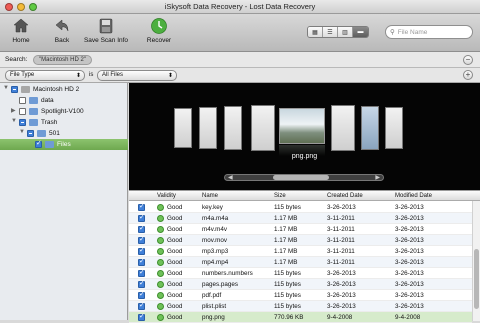 This screenshot has height=323, width=480. What do you see at coordinates (64, 100) in the screenshot?
I see `tree-item-data: data` at bounding box center [64, 100].